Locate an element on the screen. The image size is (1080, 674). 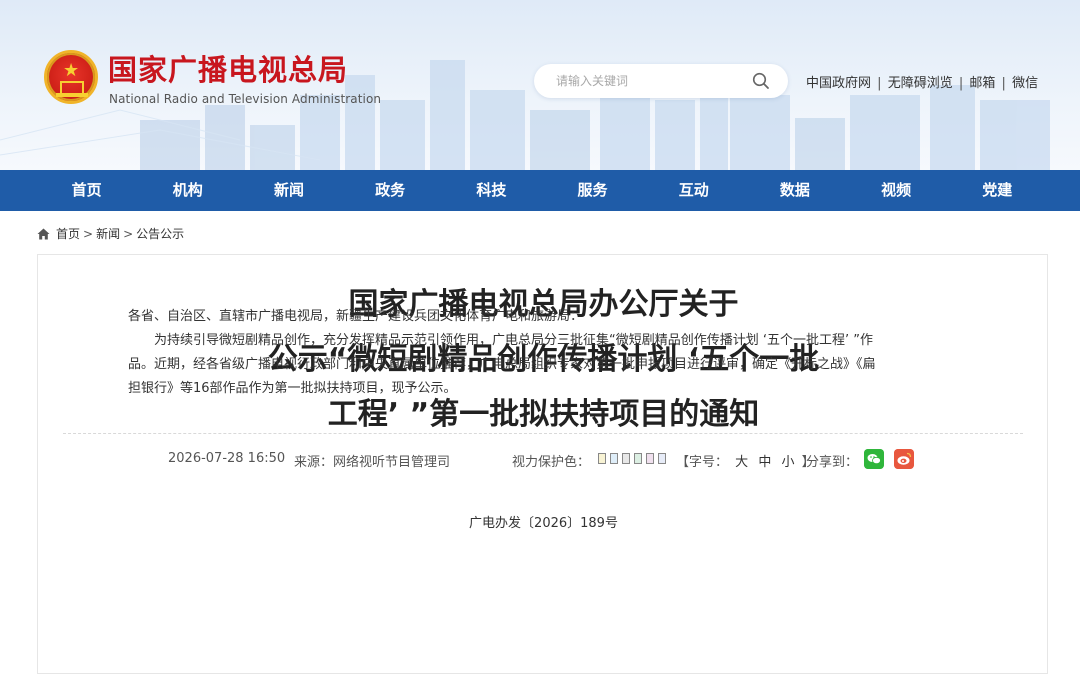
font-size-small: 小 is located at coordinates (787, 462).